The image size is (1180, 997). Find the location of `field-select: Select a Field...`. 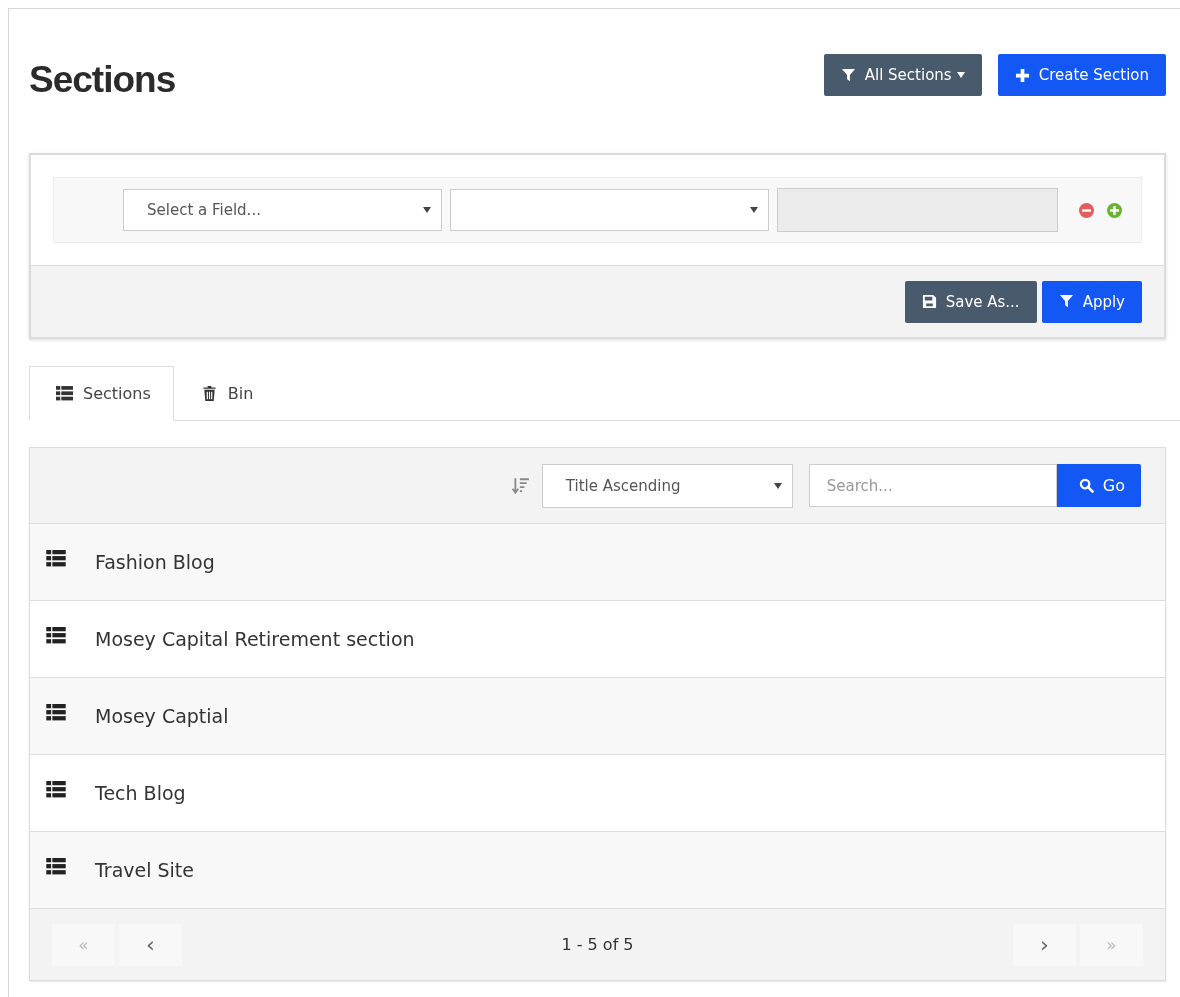

field-select: Select a Field... is located at coordinates (282, 210).